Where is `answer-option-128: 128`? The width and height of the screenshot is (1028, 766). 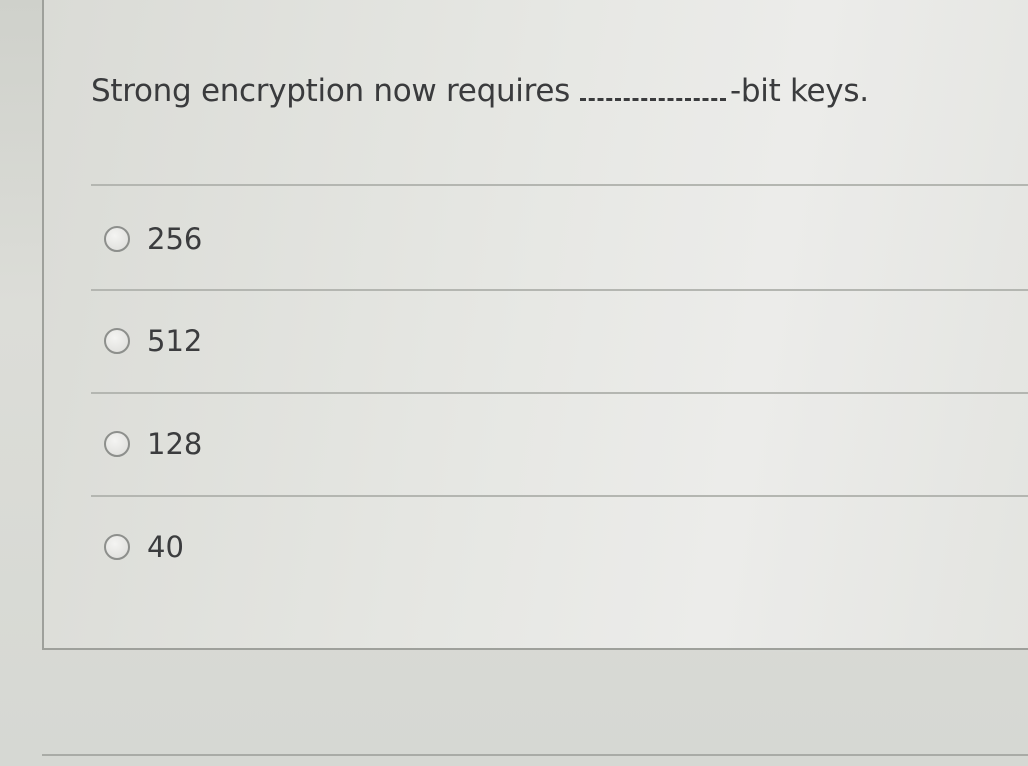 answer-option-128: 128 is located at coordinates (153, 444).